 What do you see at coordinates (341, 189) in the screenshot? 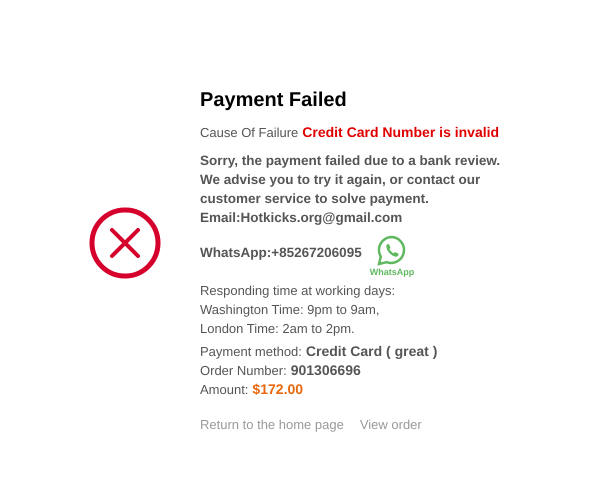
I see `message-text: We advise you to try it again, or contact our customer service to solve payment.` at bounding box center [341, 189].